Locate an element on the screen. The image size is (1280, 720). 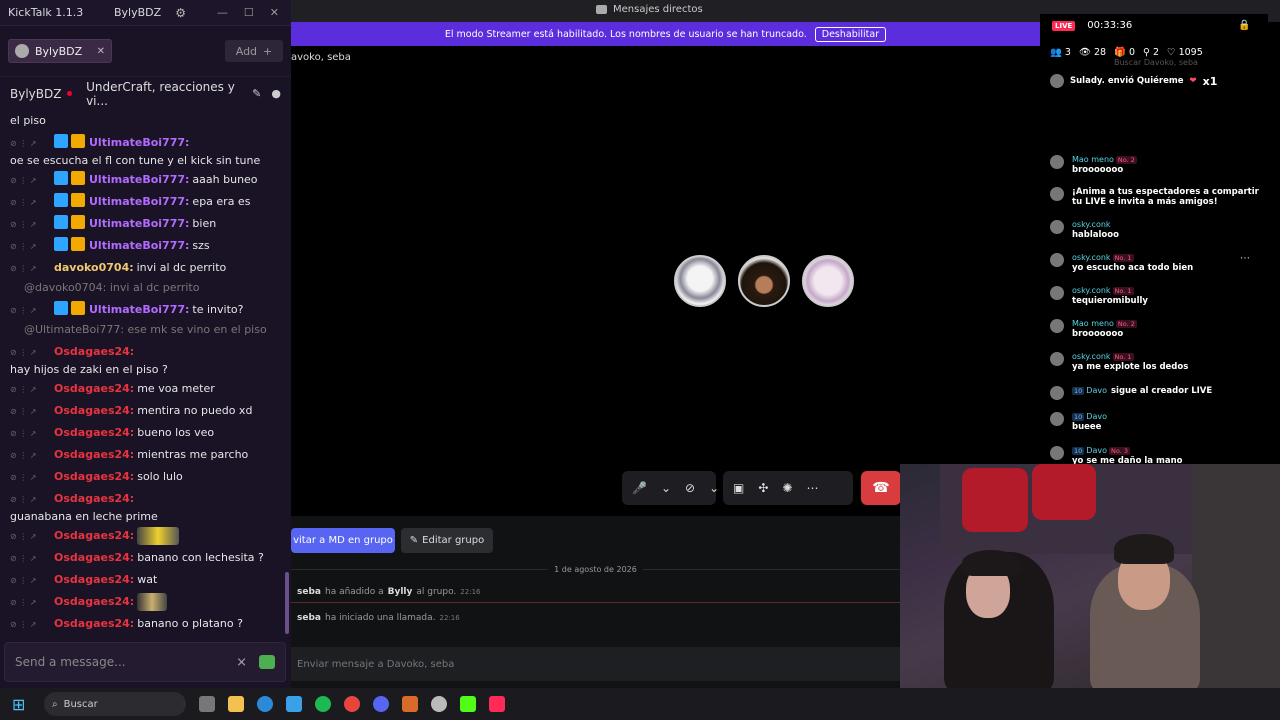
activities-icon: ✣ is located at coordinates (763, 488).